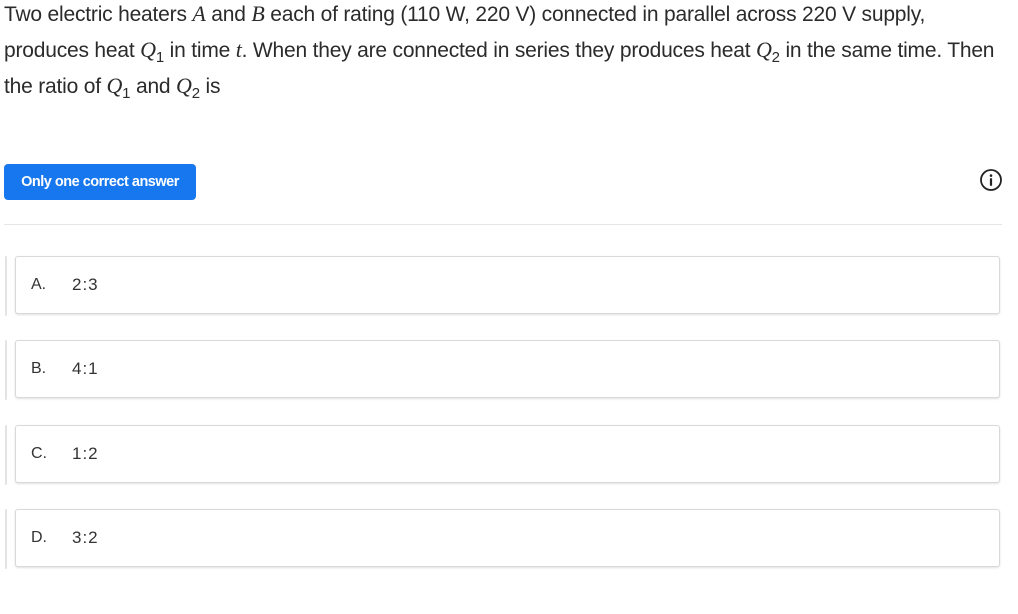 The image size is (1018, 614). Describe the element at coordinates (98, 14) in the screenshot. I see `question-segment: Two electric heaters` at that location.